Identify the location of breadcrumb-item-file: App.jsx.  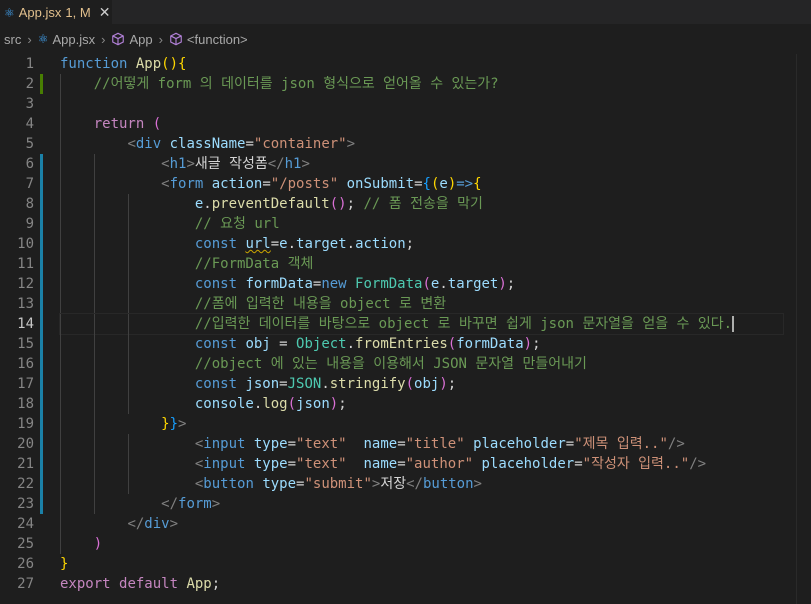
(73, 39).